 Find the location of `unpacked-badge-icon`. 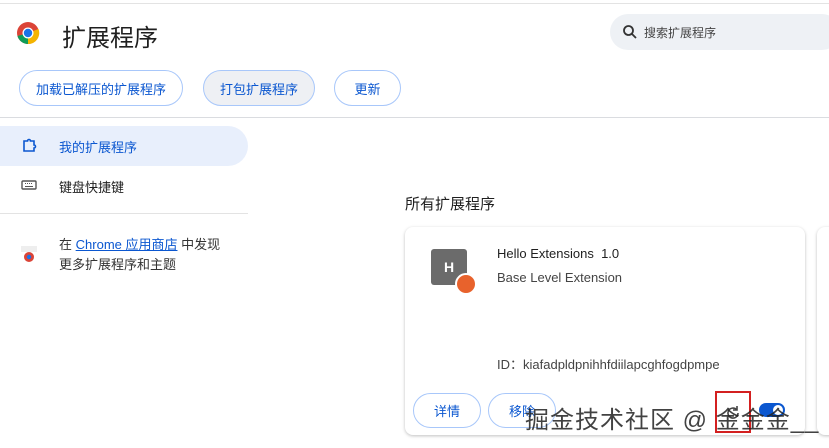

unpacked-badge-icon is located at coordinates (466, 284).